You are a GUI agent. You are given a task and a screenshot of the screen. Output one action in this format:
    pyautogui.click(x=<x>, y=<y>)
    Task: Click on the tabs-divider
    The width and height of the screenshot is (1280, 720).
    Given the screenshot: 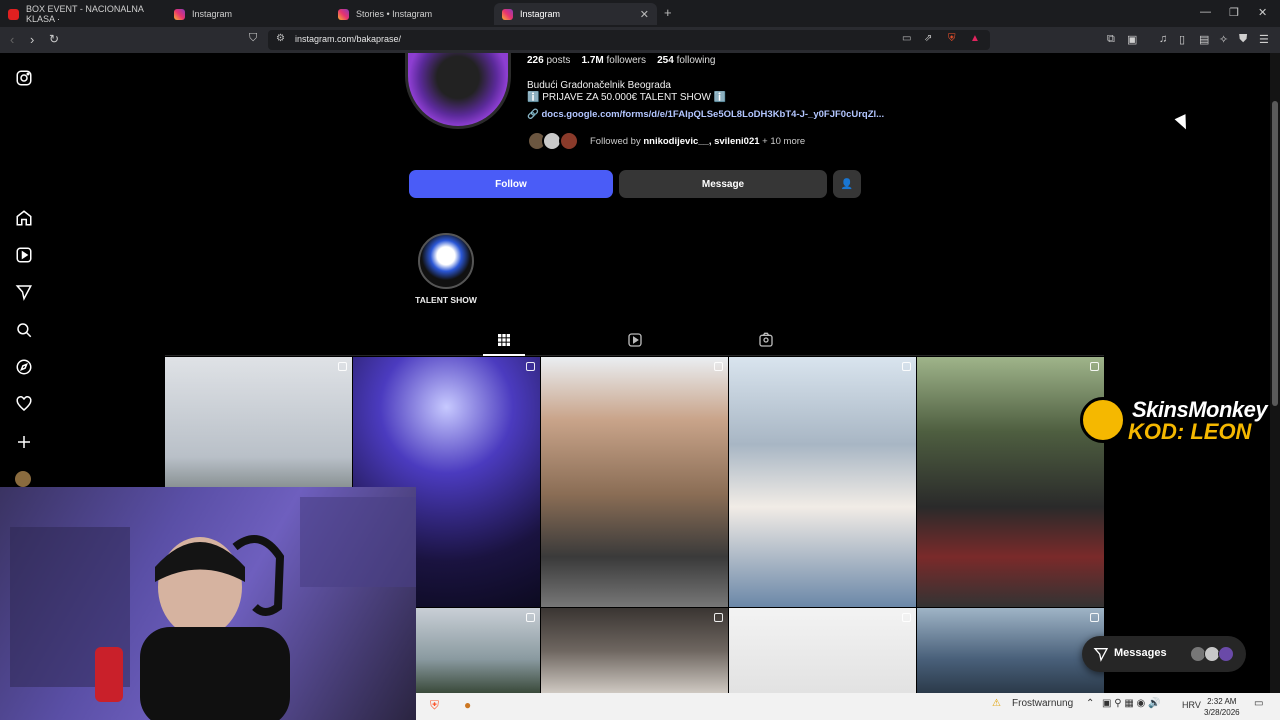 What is the action you would take?
    pyautogui.click(x=634, y=355)
    